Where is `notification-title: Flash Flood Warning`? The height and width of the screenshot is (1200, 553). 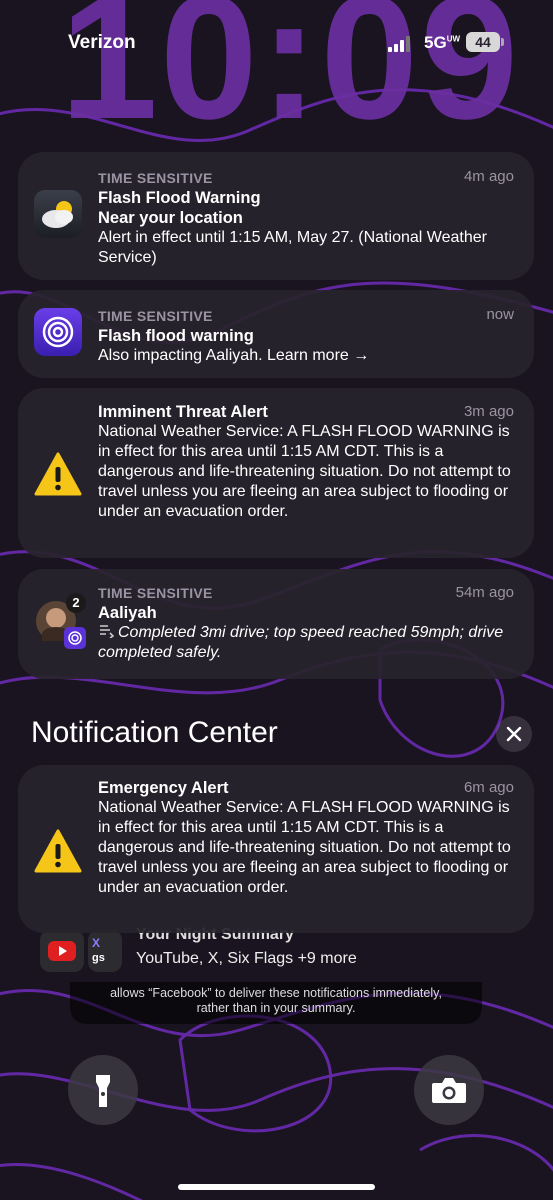
notification-title: Flash Flood Warning is located at coordinates (179, 198).